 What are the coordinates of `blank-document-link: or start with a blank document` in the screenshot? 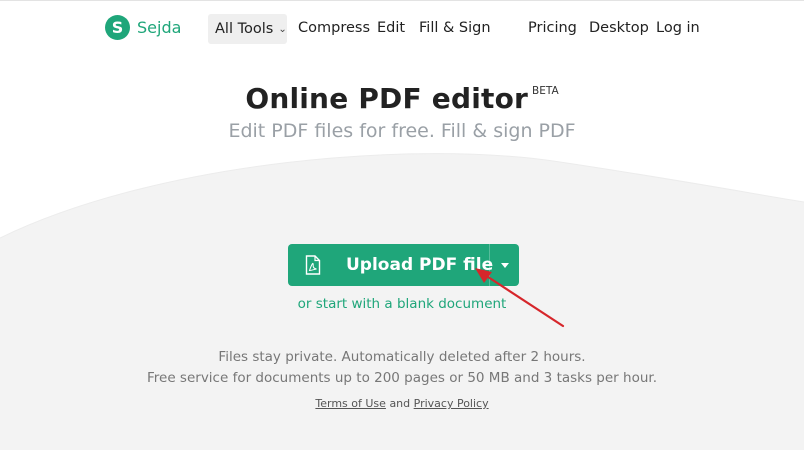 It's located at (402, 304).